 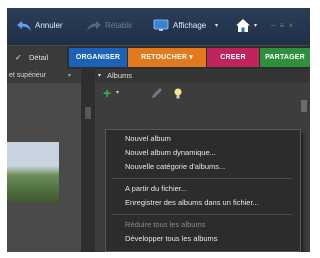 What do you see at coordinates (117, 92) in the screenshot?
I see `add-caret-icon: ▾` at bounding box center [117, 92].